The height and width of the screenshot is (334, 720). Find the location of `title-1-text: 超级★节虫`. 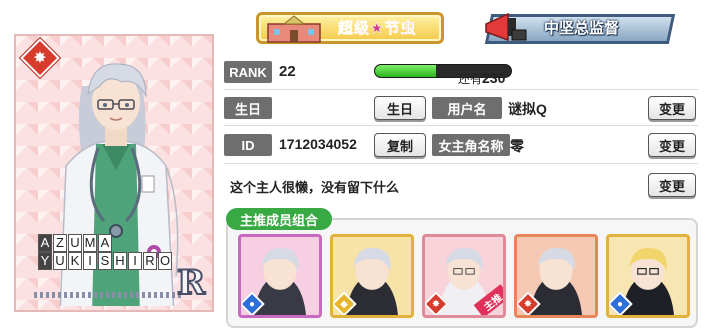

title-1-text: 超级★节虫 is located at coordinates (377, 28).